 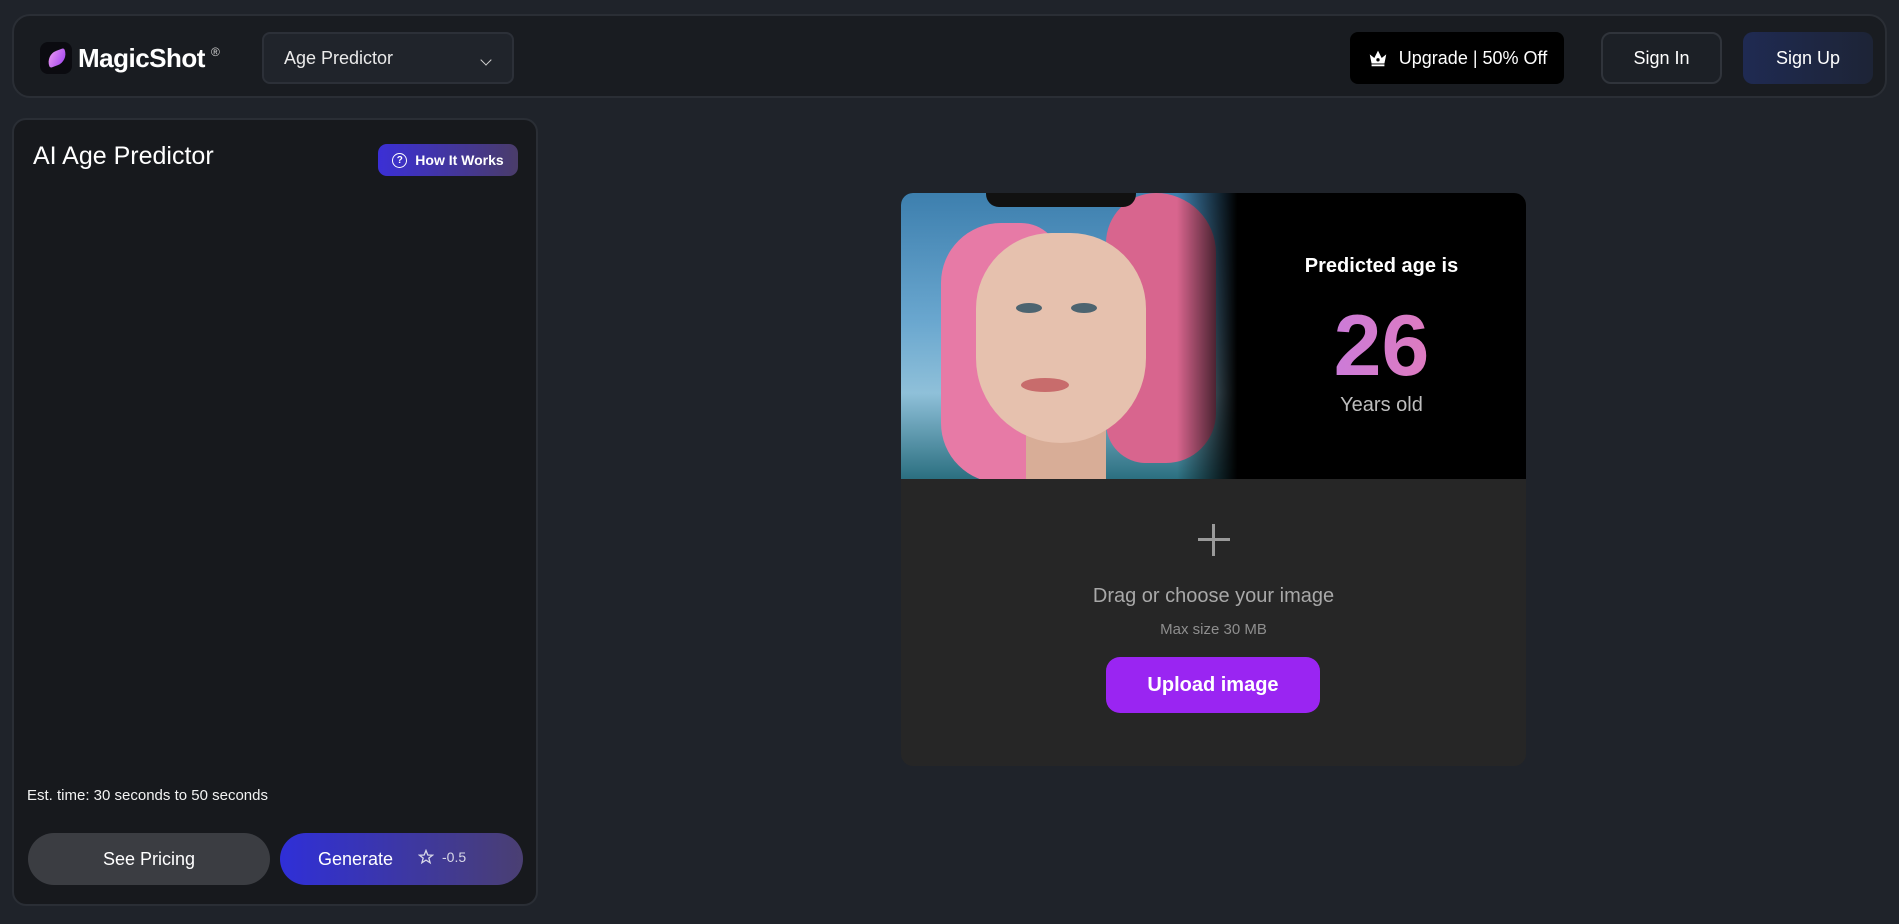 I want to click on predicted-age-unit: Years old, so click(x=1381, y=405).